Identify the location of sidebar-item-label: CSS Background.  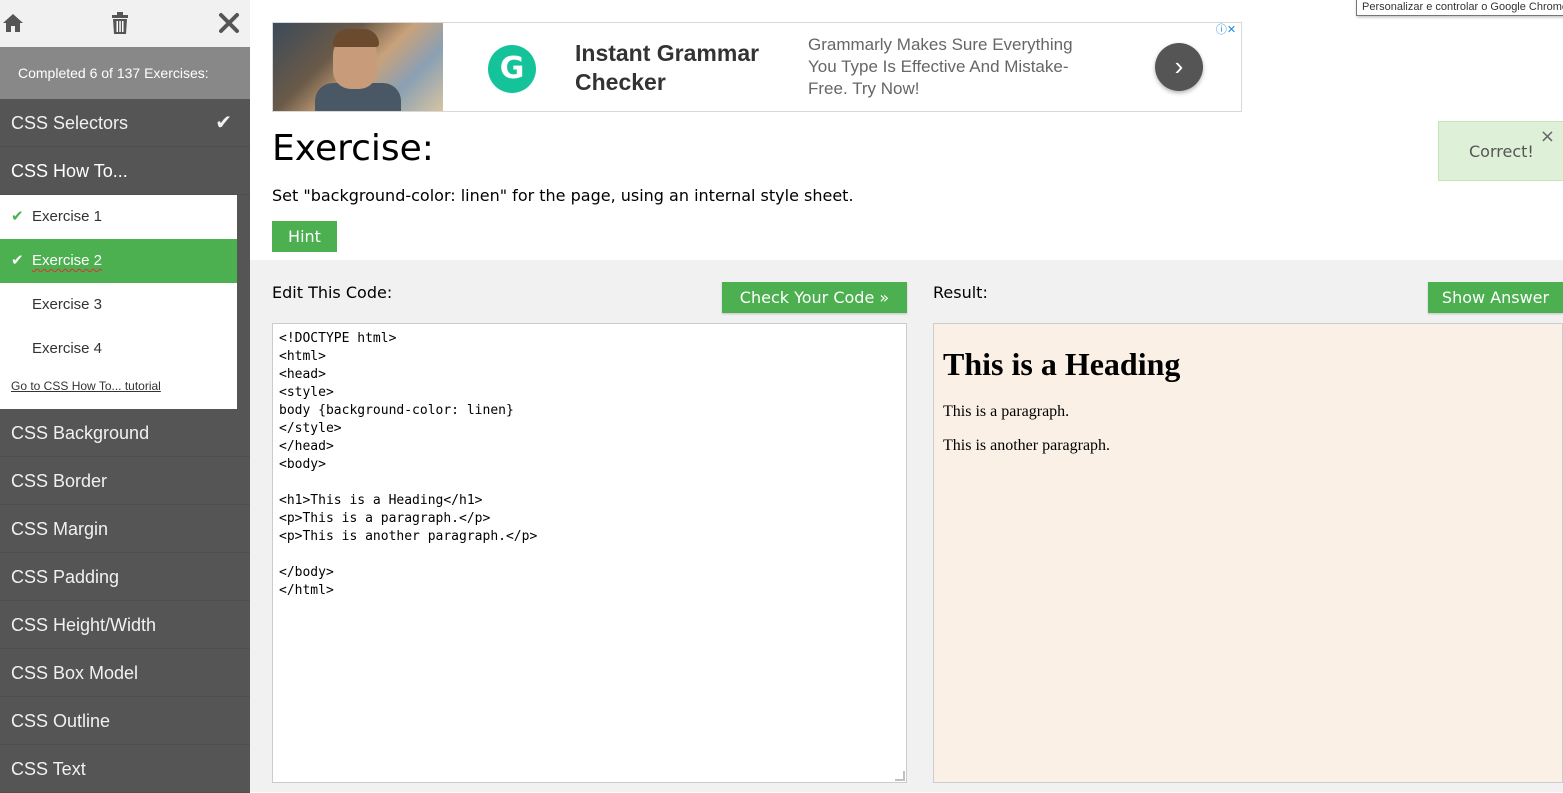
(80, 433).